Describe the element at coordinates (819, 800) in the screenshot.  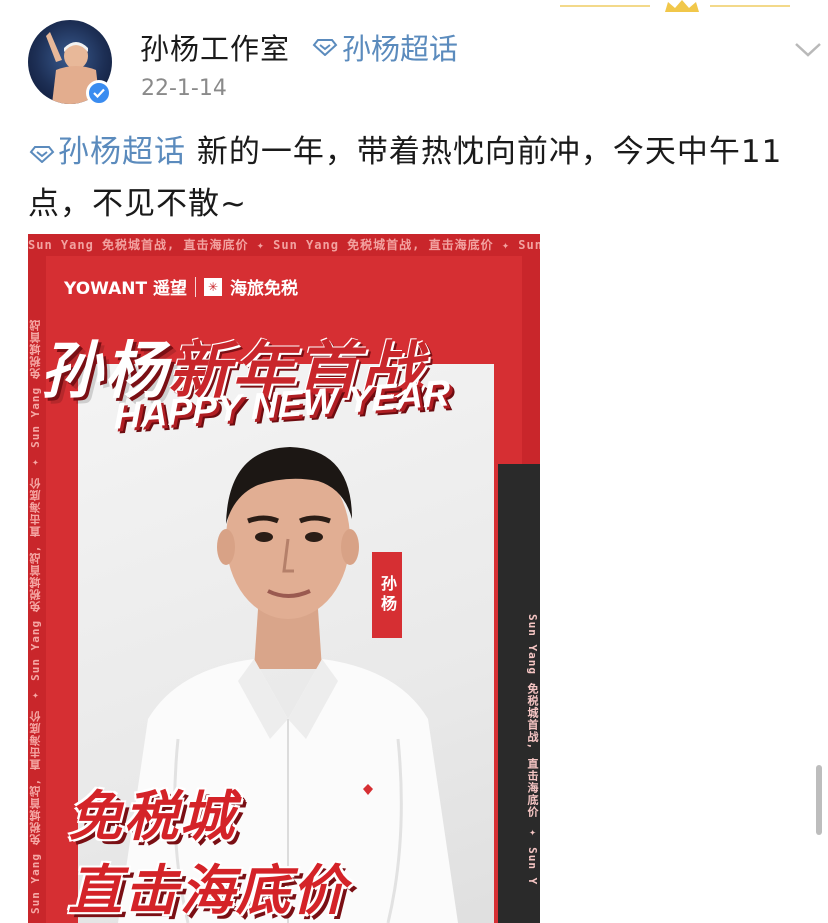
I see `scrollbar` at that location.